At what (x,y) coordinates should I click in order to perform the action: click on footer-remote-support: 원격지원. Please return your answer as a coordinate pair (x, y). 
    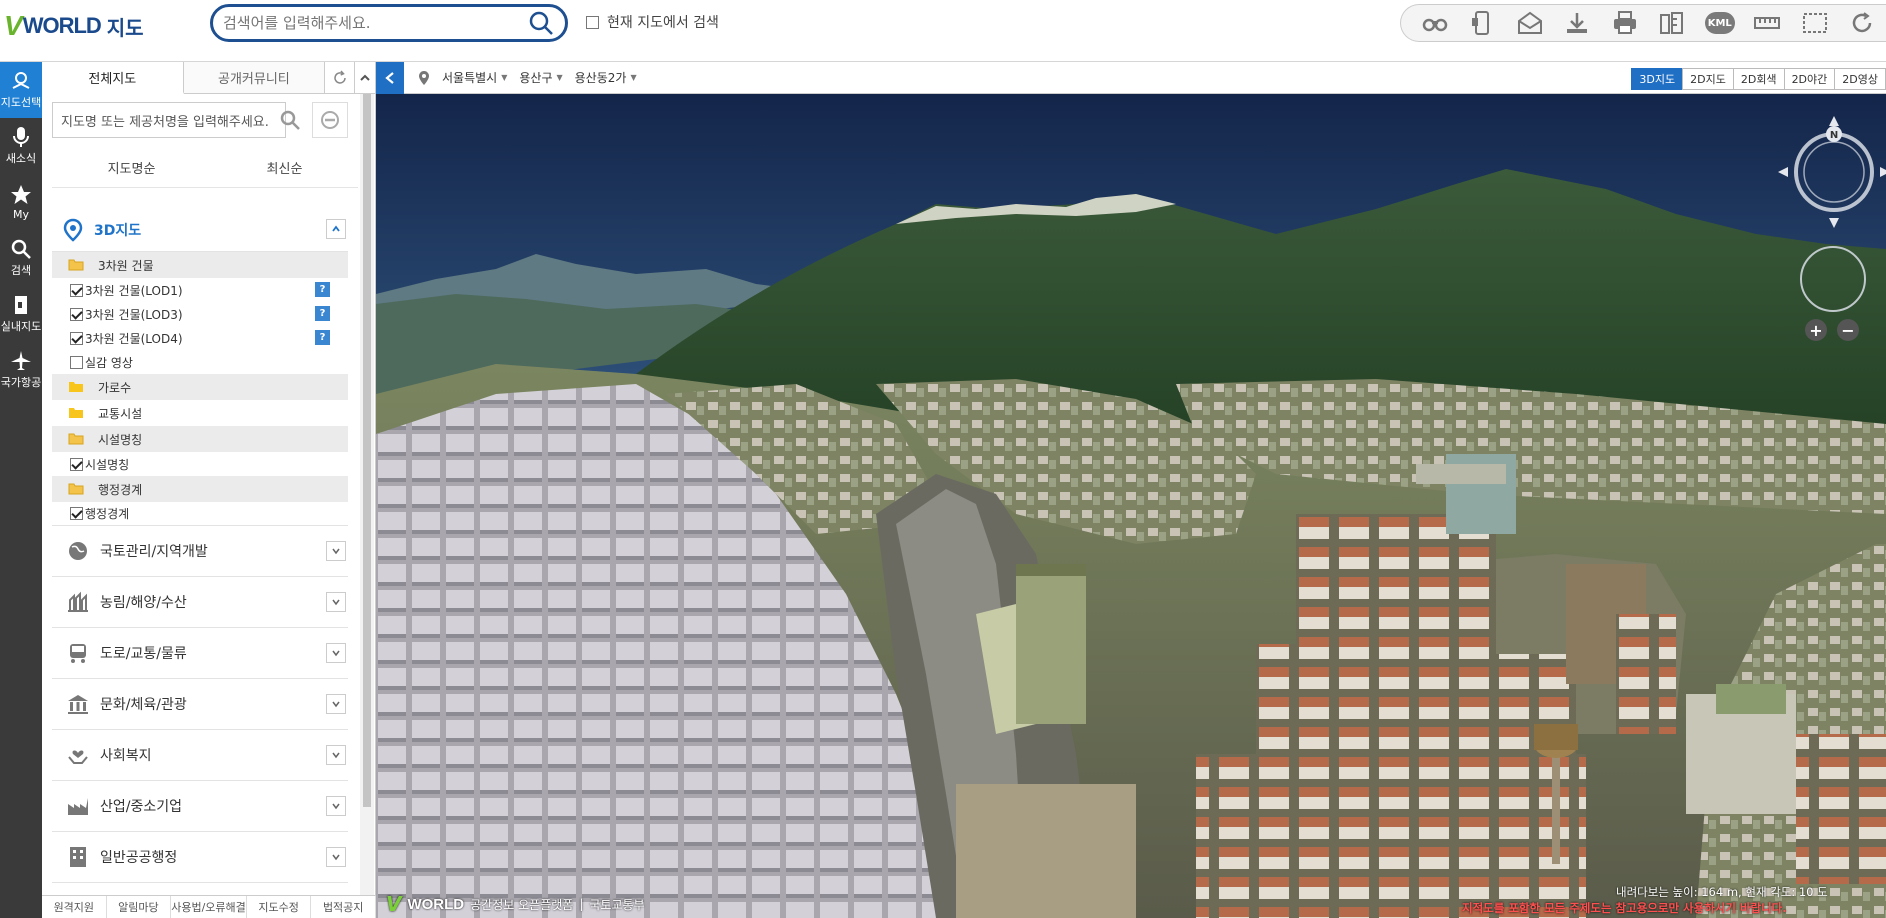
    Looking at the image, I should click on (74, 907).